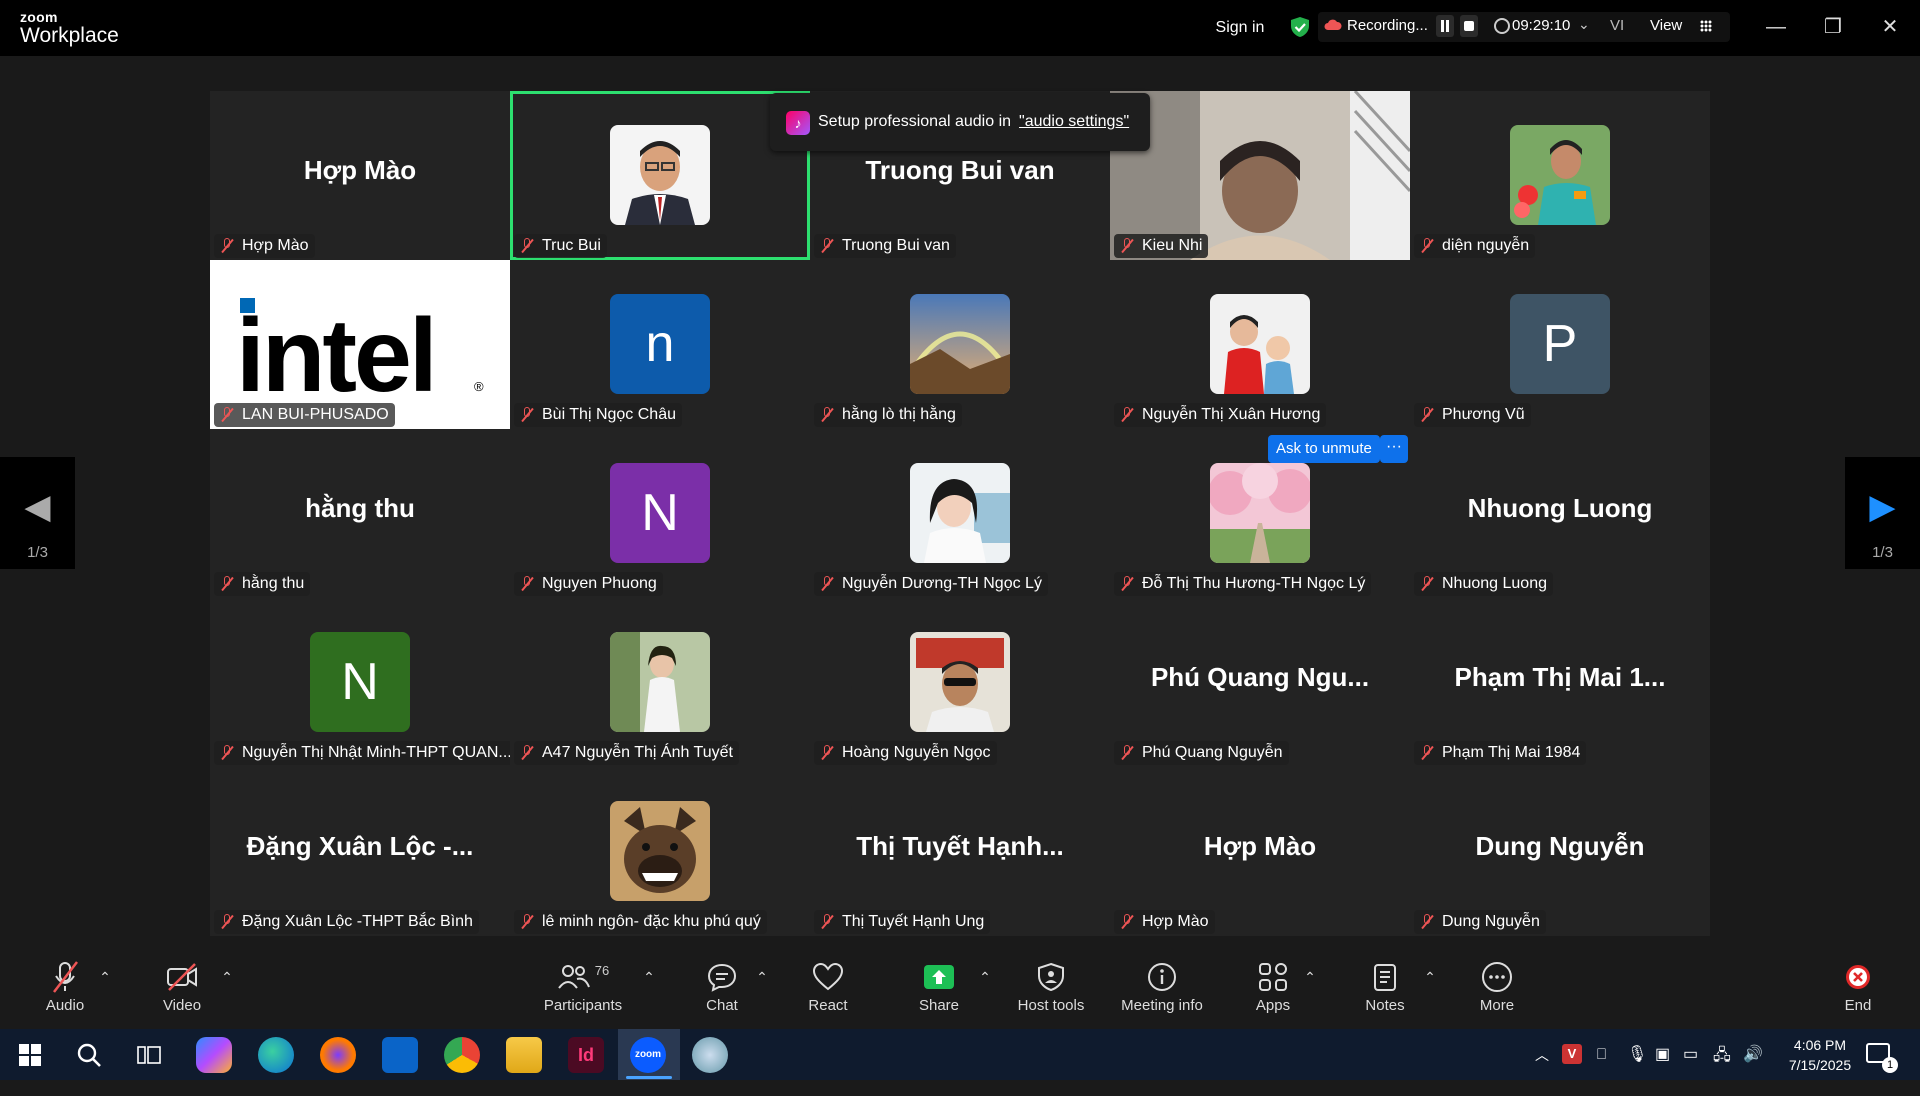 The image size is (1920, 1096). I want to click on participant-tile: Nhuong Luong Nhuong Luong, so click(1560, 513).